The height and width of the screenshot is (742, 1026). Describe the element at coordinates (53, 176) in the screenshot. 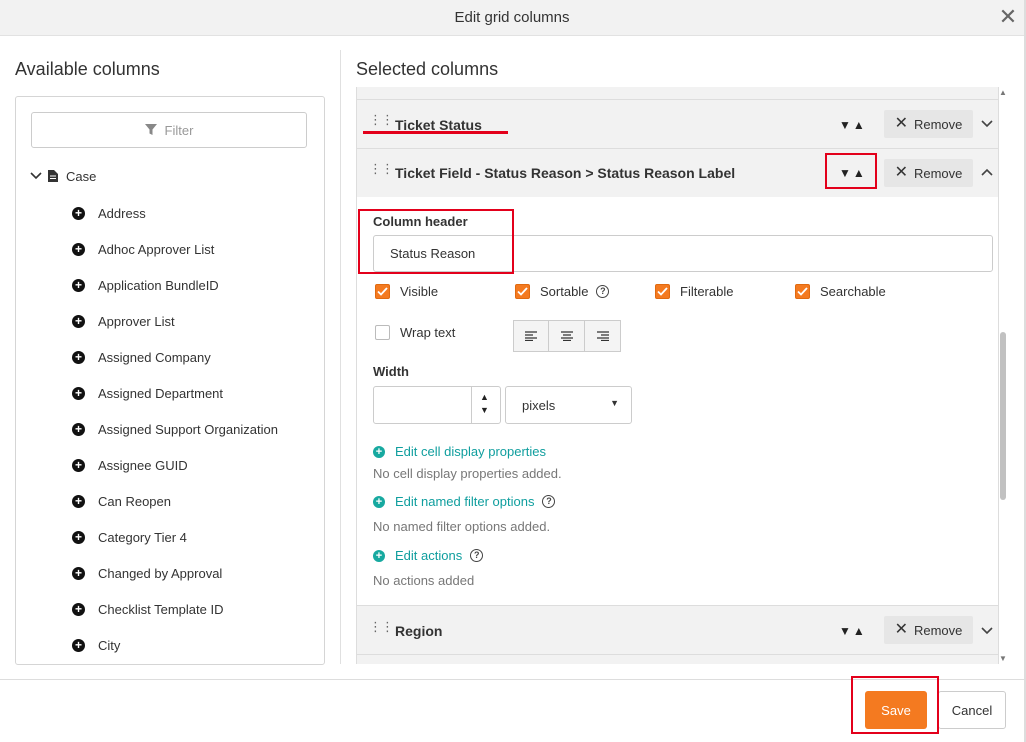

I see `document-icon` at that location.